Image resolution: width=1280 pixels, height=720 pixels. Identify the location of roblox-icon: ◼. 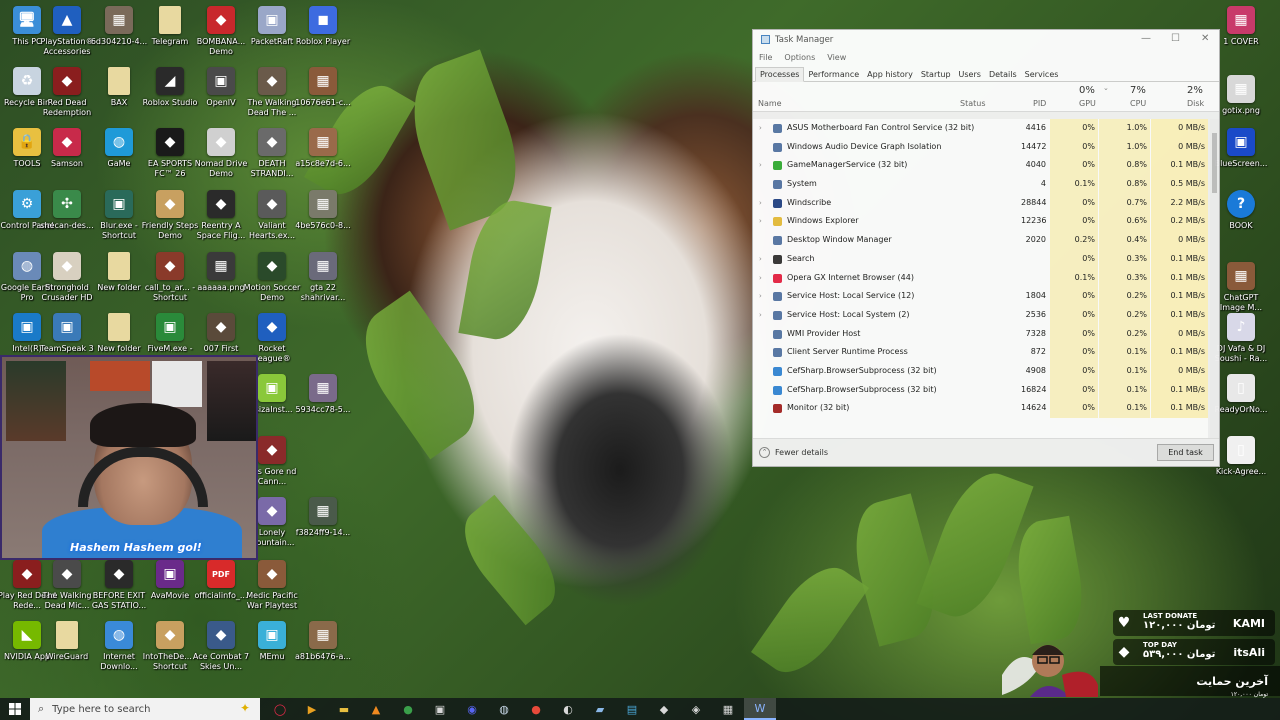
(323, 20).